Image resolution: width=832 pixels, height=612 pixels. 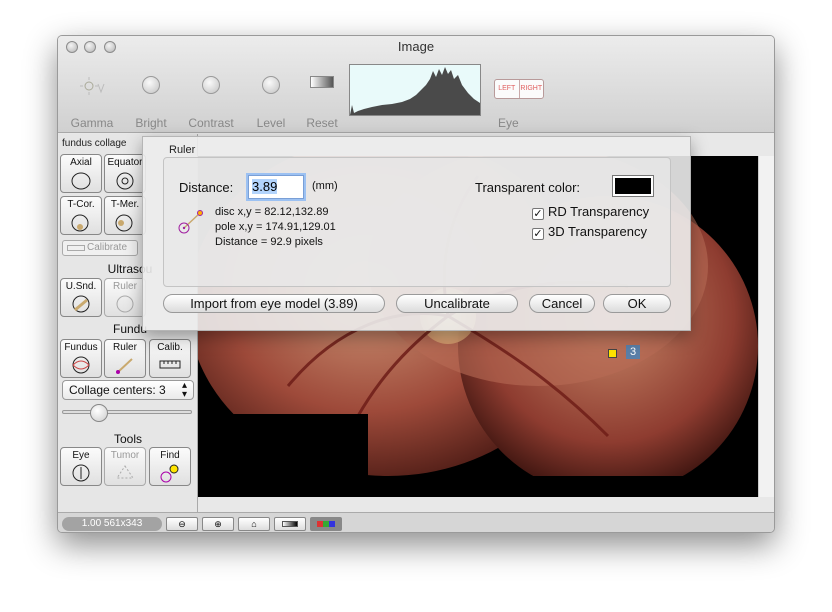 I want to click on color-channels-icon, so click(x=326, y=524).